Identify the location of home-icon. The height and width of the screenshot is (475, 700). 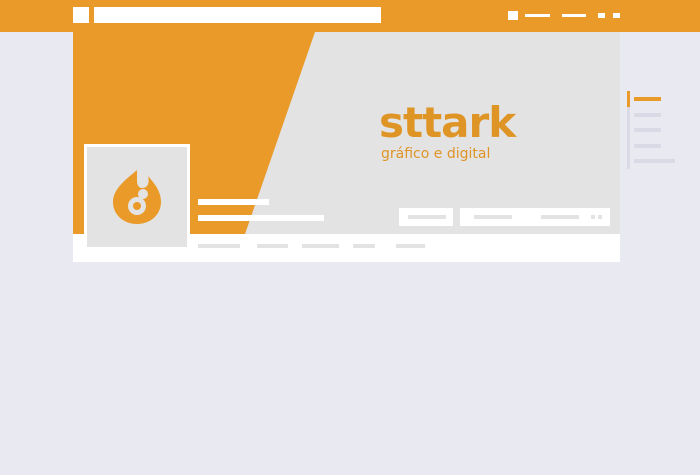
(513, 15).